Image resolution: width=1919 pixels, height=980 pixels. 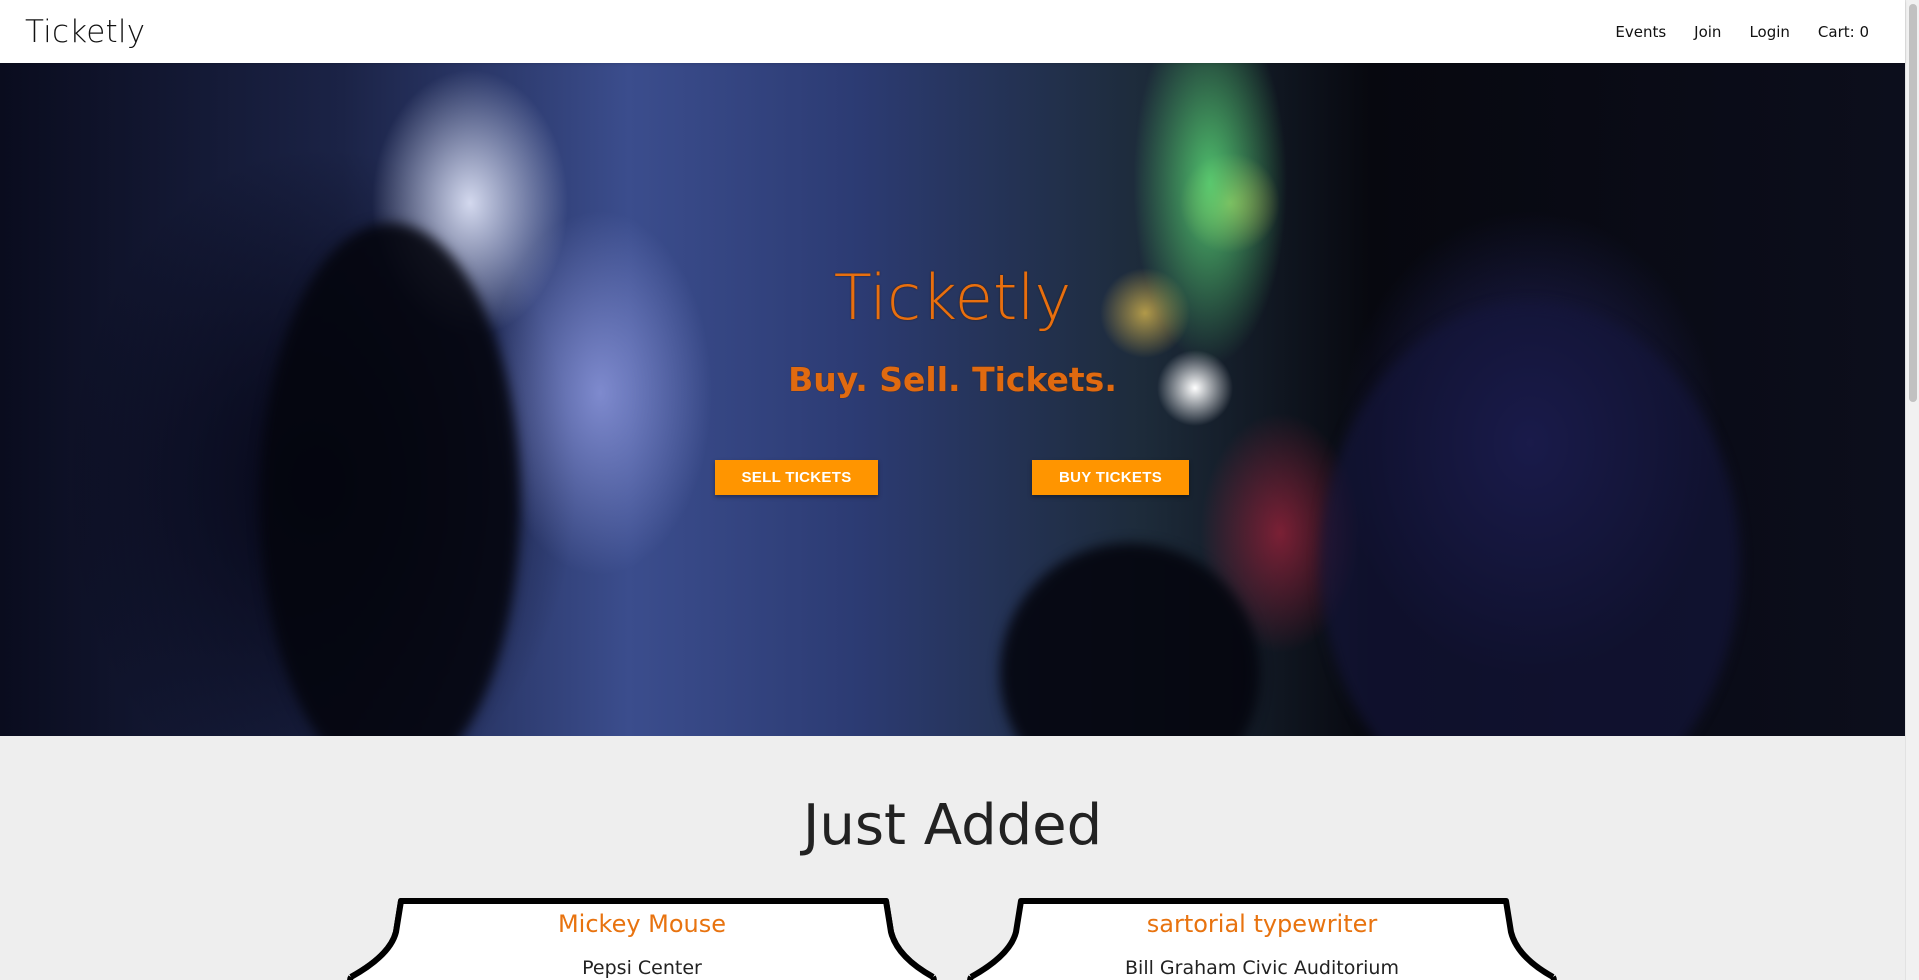 I want to click on top-navbar: Ticketly Events Join Login Cart: 0, so click(x=952, y=31).